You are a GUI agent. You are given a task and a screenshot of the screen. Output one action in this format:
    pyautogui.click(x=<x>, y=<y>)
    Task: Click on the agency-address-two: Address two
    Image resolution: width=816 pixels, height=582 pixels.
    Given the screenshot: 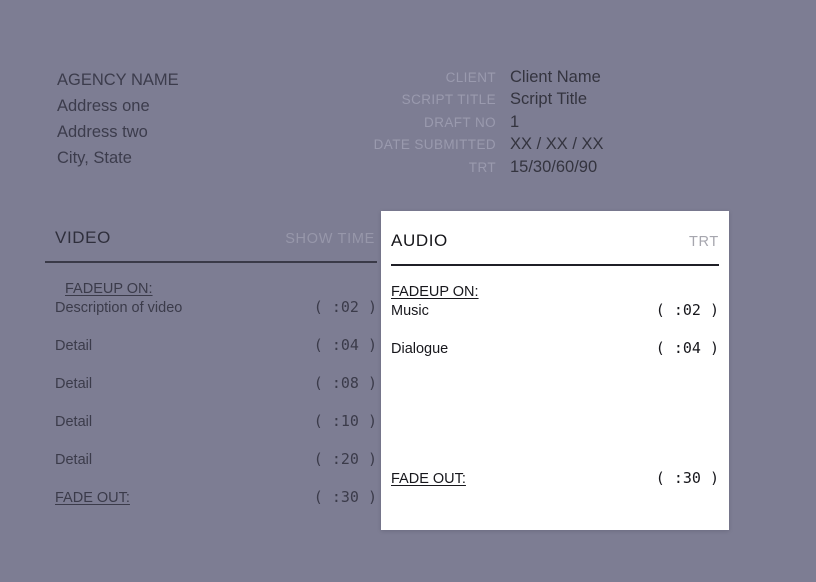 What is the action you would take?
    pyautogui.click(x=102, y=132)
    